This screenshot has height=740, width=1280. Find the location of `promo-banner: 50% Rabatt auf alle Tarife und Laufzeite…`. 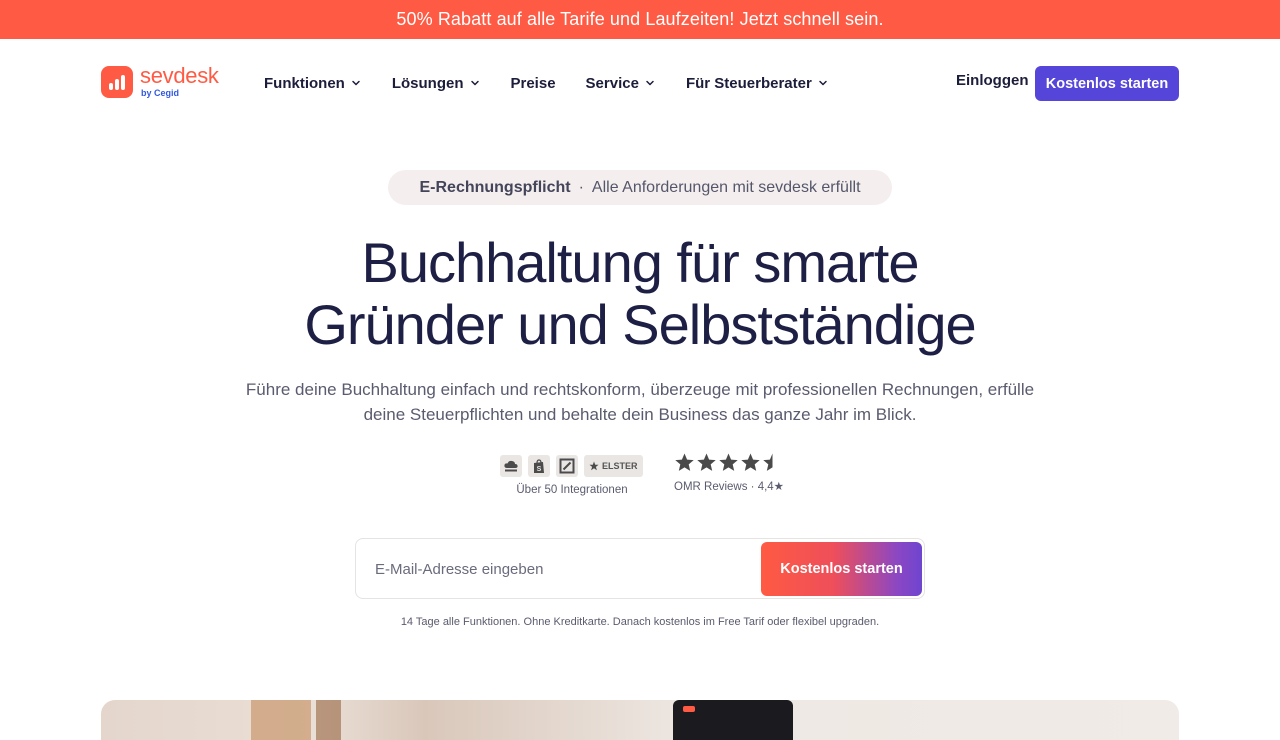

promo-banner: 50% Rabatt auf alle Tarife und Laufzeite… is located at coordinates (640, 19).